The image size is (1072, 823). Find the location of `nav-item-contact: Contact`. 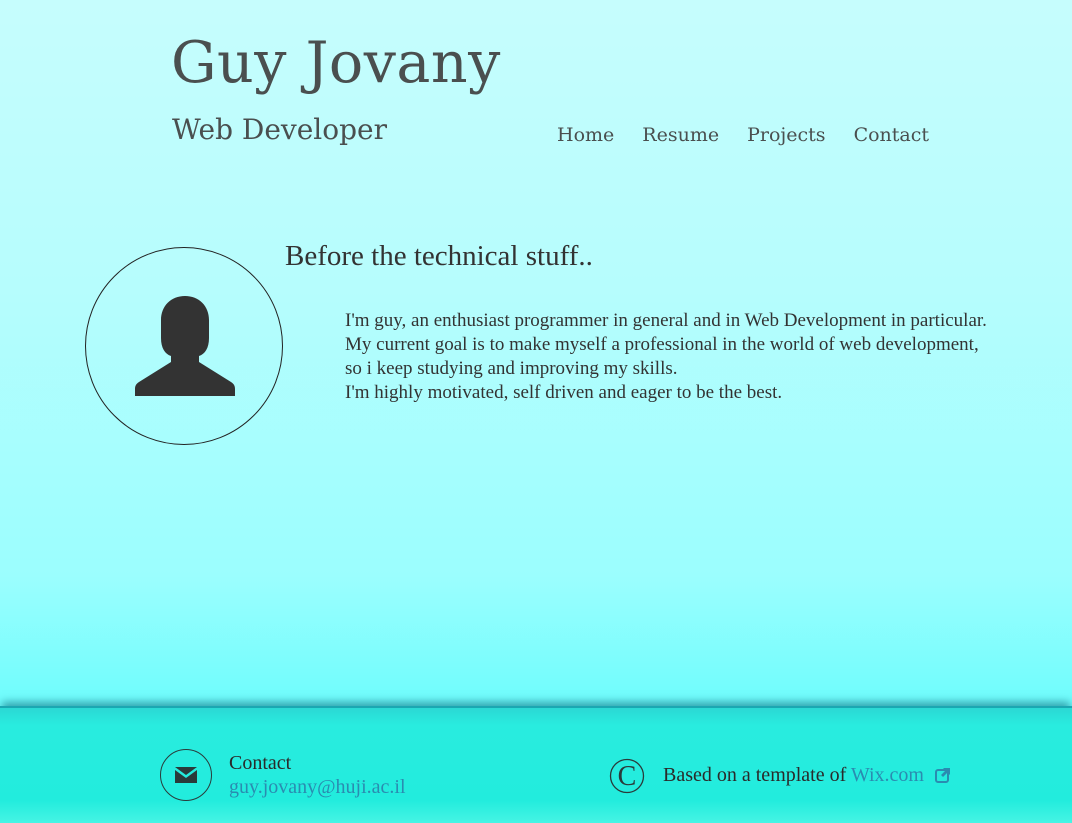

nav-item-contact: Contact is located at coordinates (891, 135).